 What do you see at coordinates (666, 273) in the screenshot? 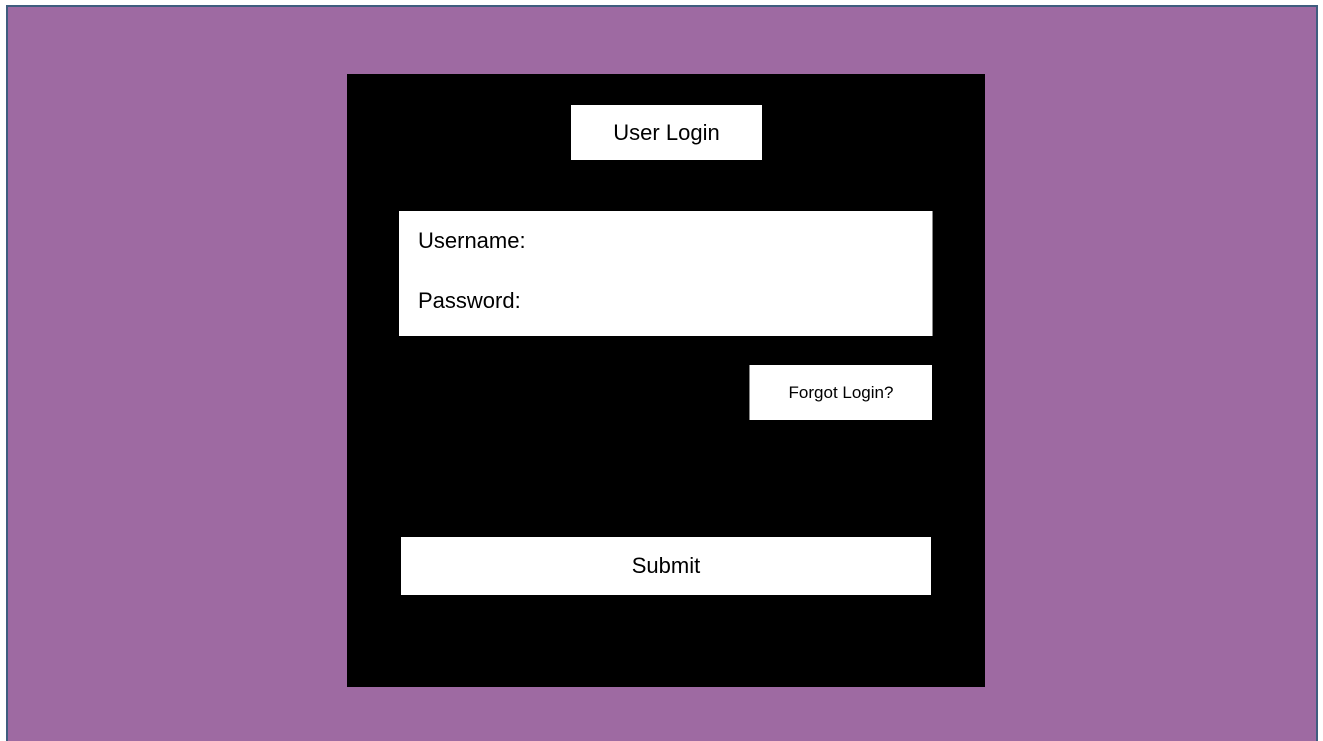
I see `credentials-form: Username: Password:` at bounding box center [666, 273].